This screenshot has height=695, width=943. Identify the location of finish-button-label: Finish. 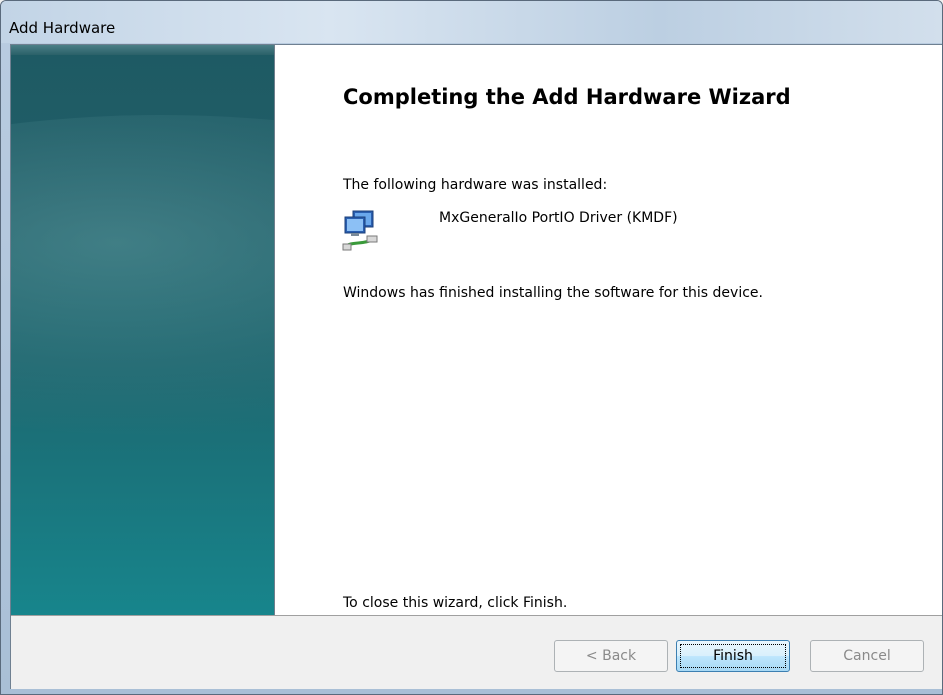
(733, 656).